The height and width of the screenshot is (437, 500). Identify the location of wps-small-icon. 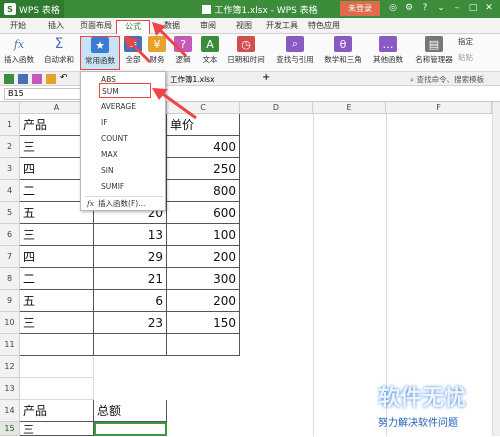
(9, 79).